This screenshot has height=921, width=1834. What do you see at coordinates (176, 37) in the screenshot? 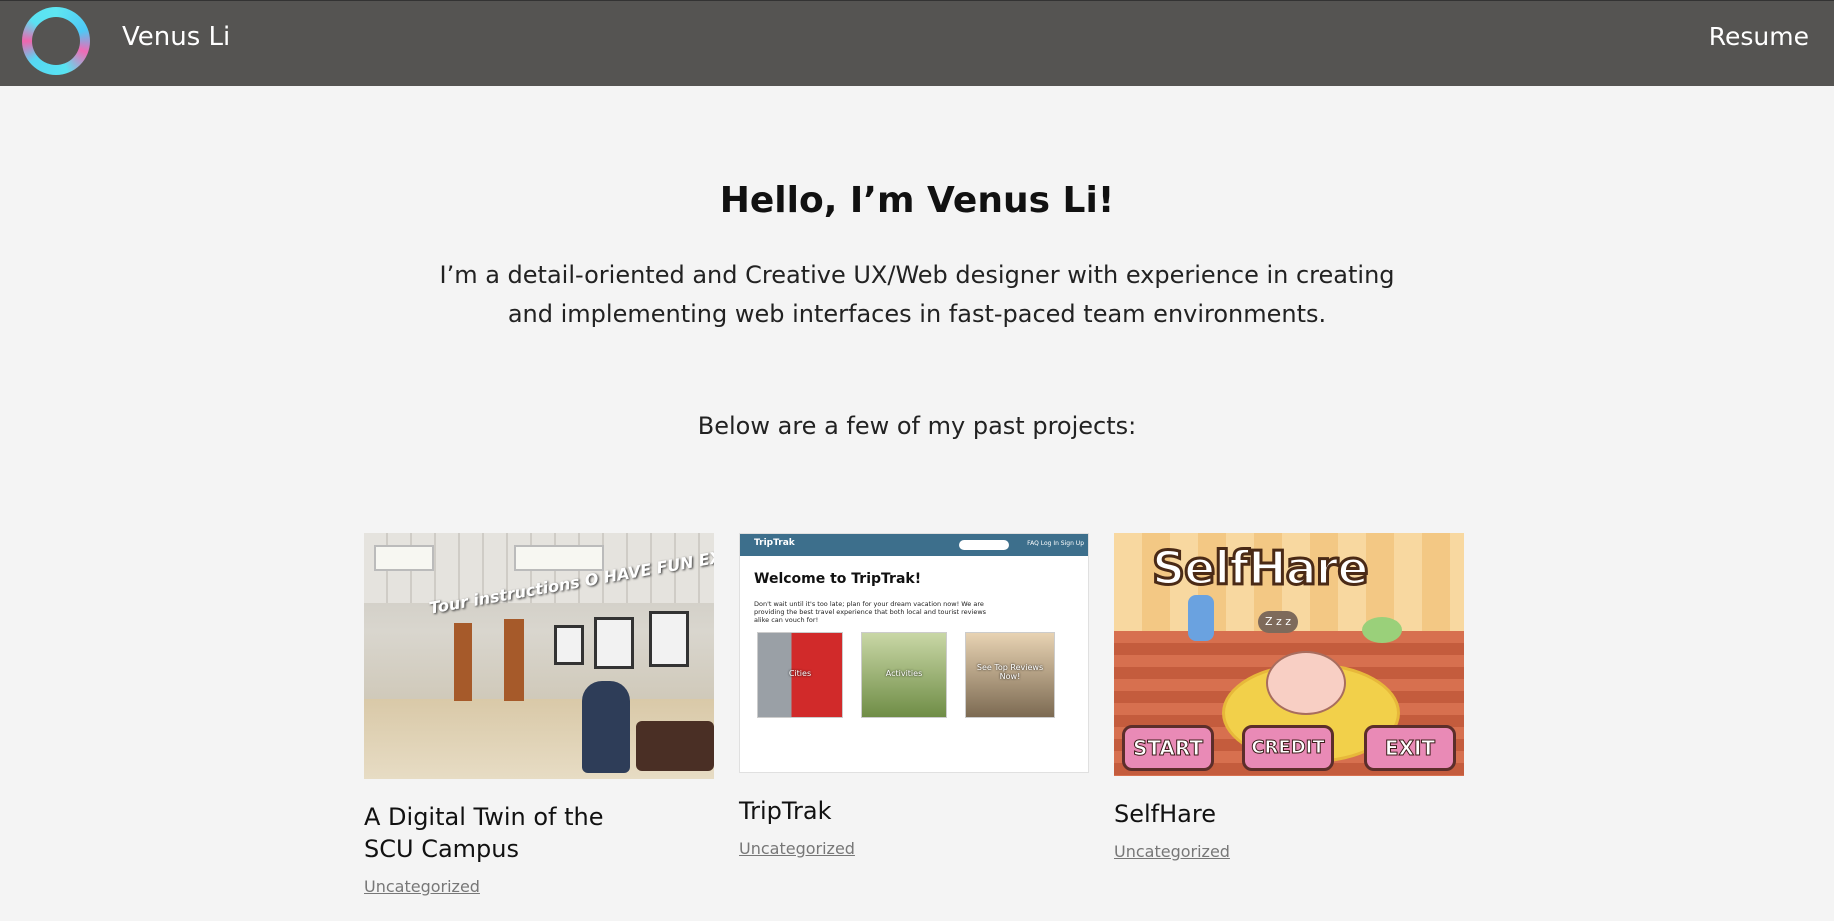
I see `site-title-link: Venus Li` at bounding box center [176, 37].